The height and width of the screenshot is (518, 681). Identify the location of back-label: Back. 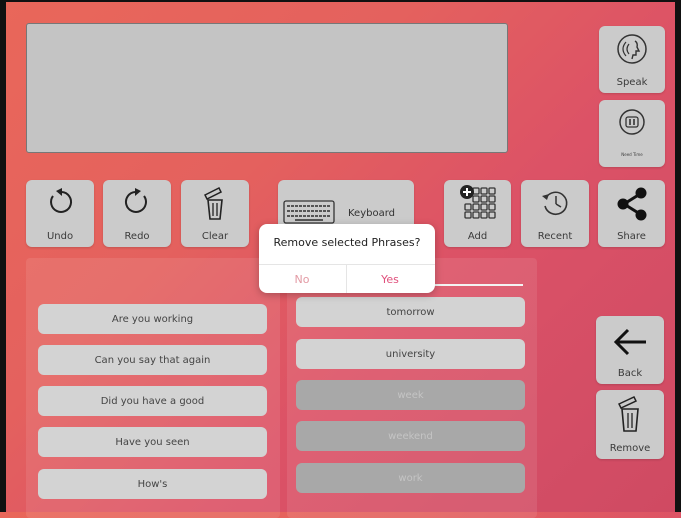
(630, 373).